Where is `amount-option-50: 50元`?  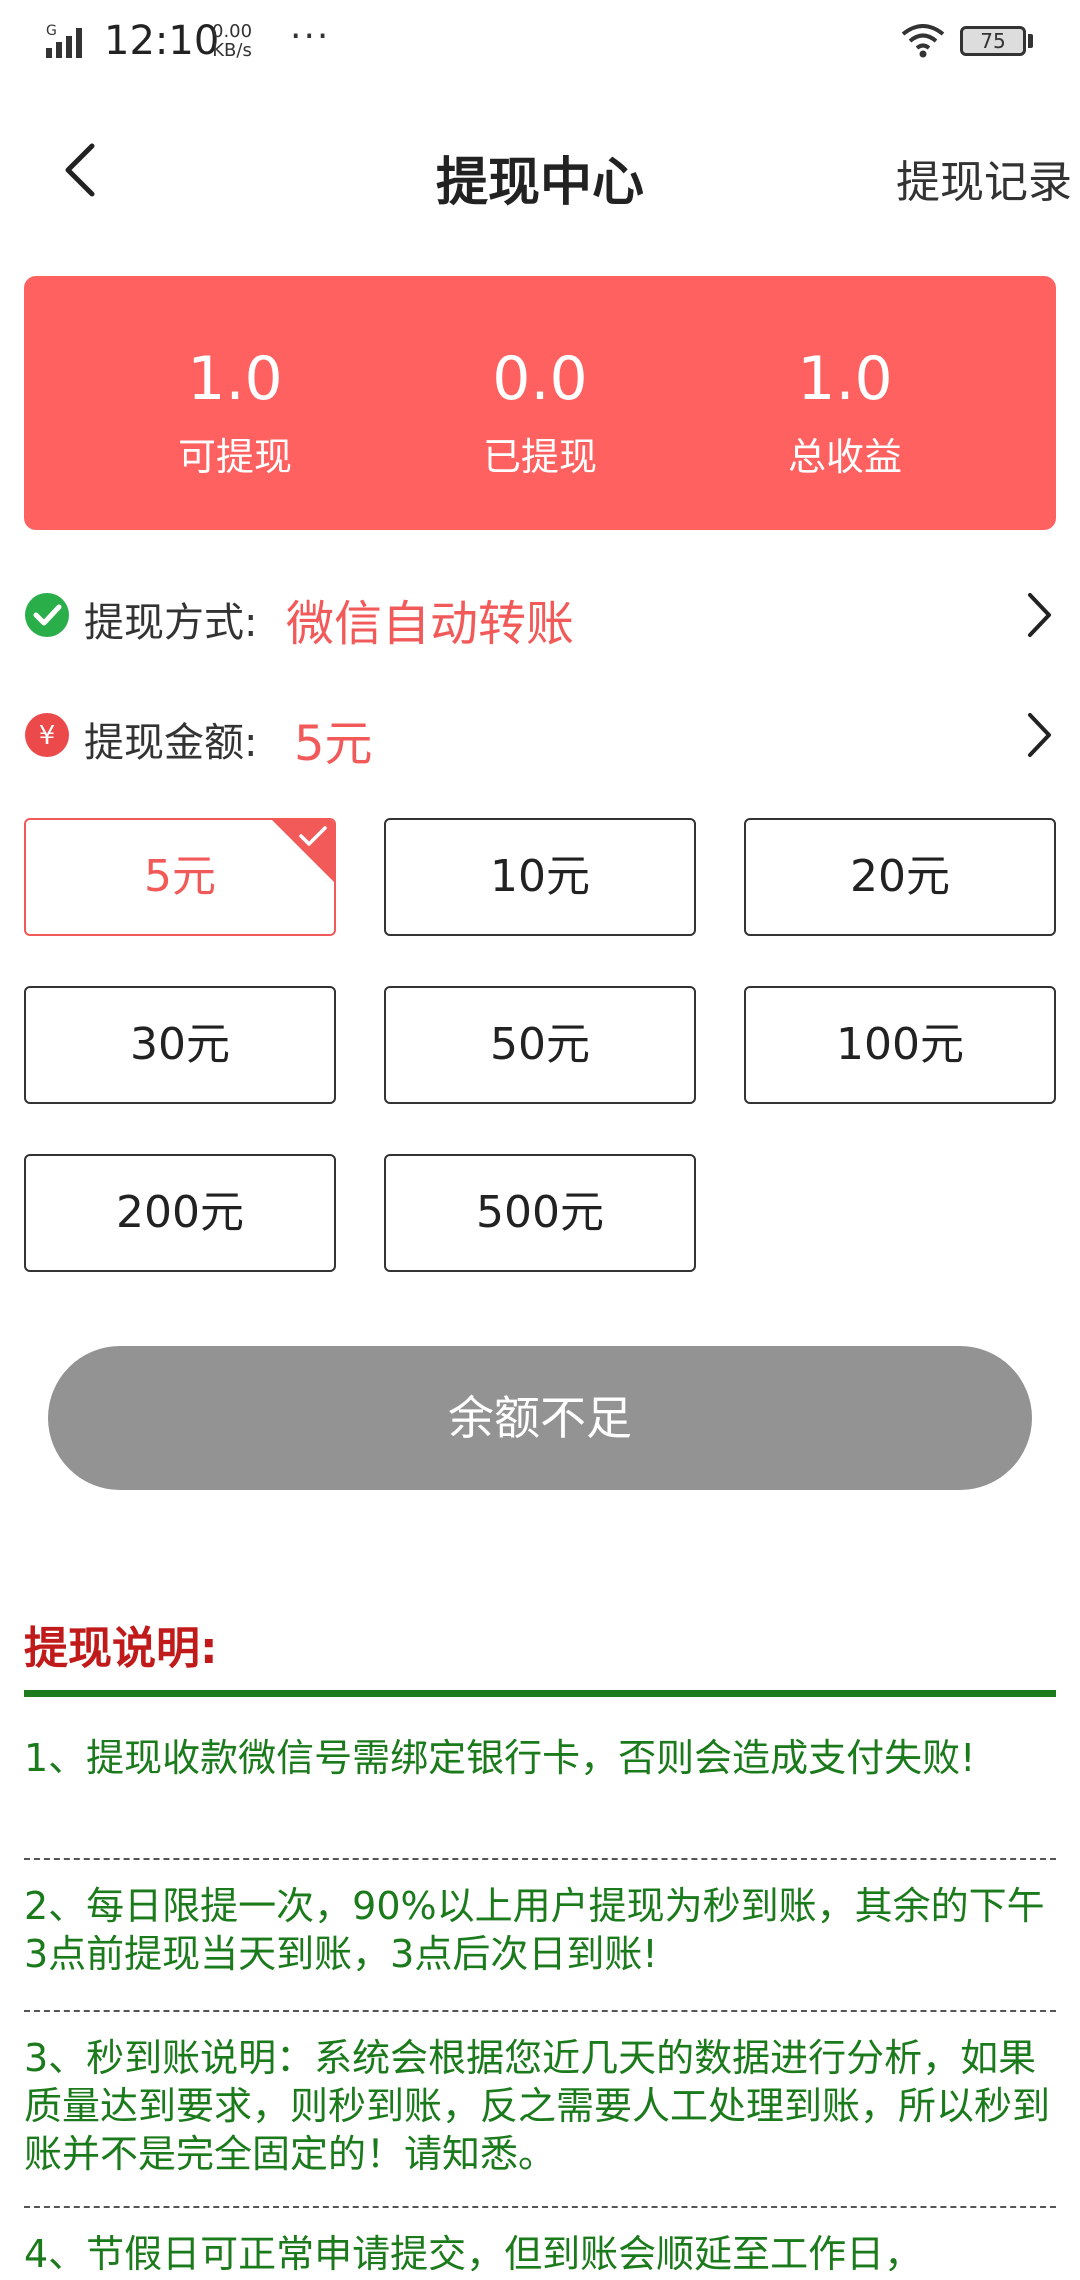 amount-option-50: 50元 is located at coordinates (540, 1045).